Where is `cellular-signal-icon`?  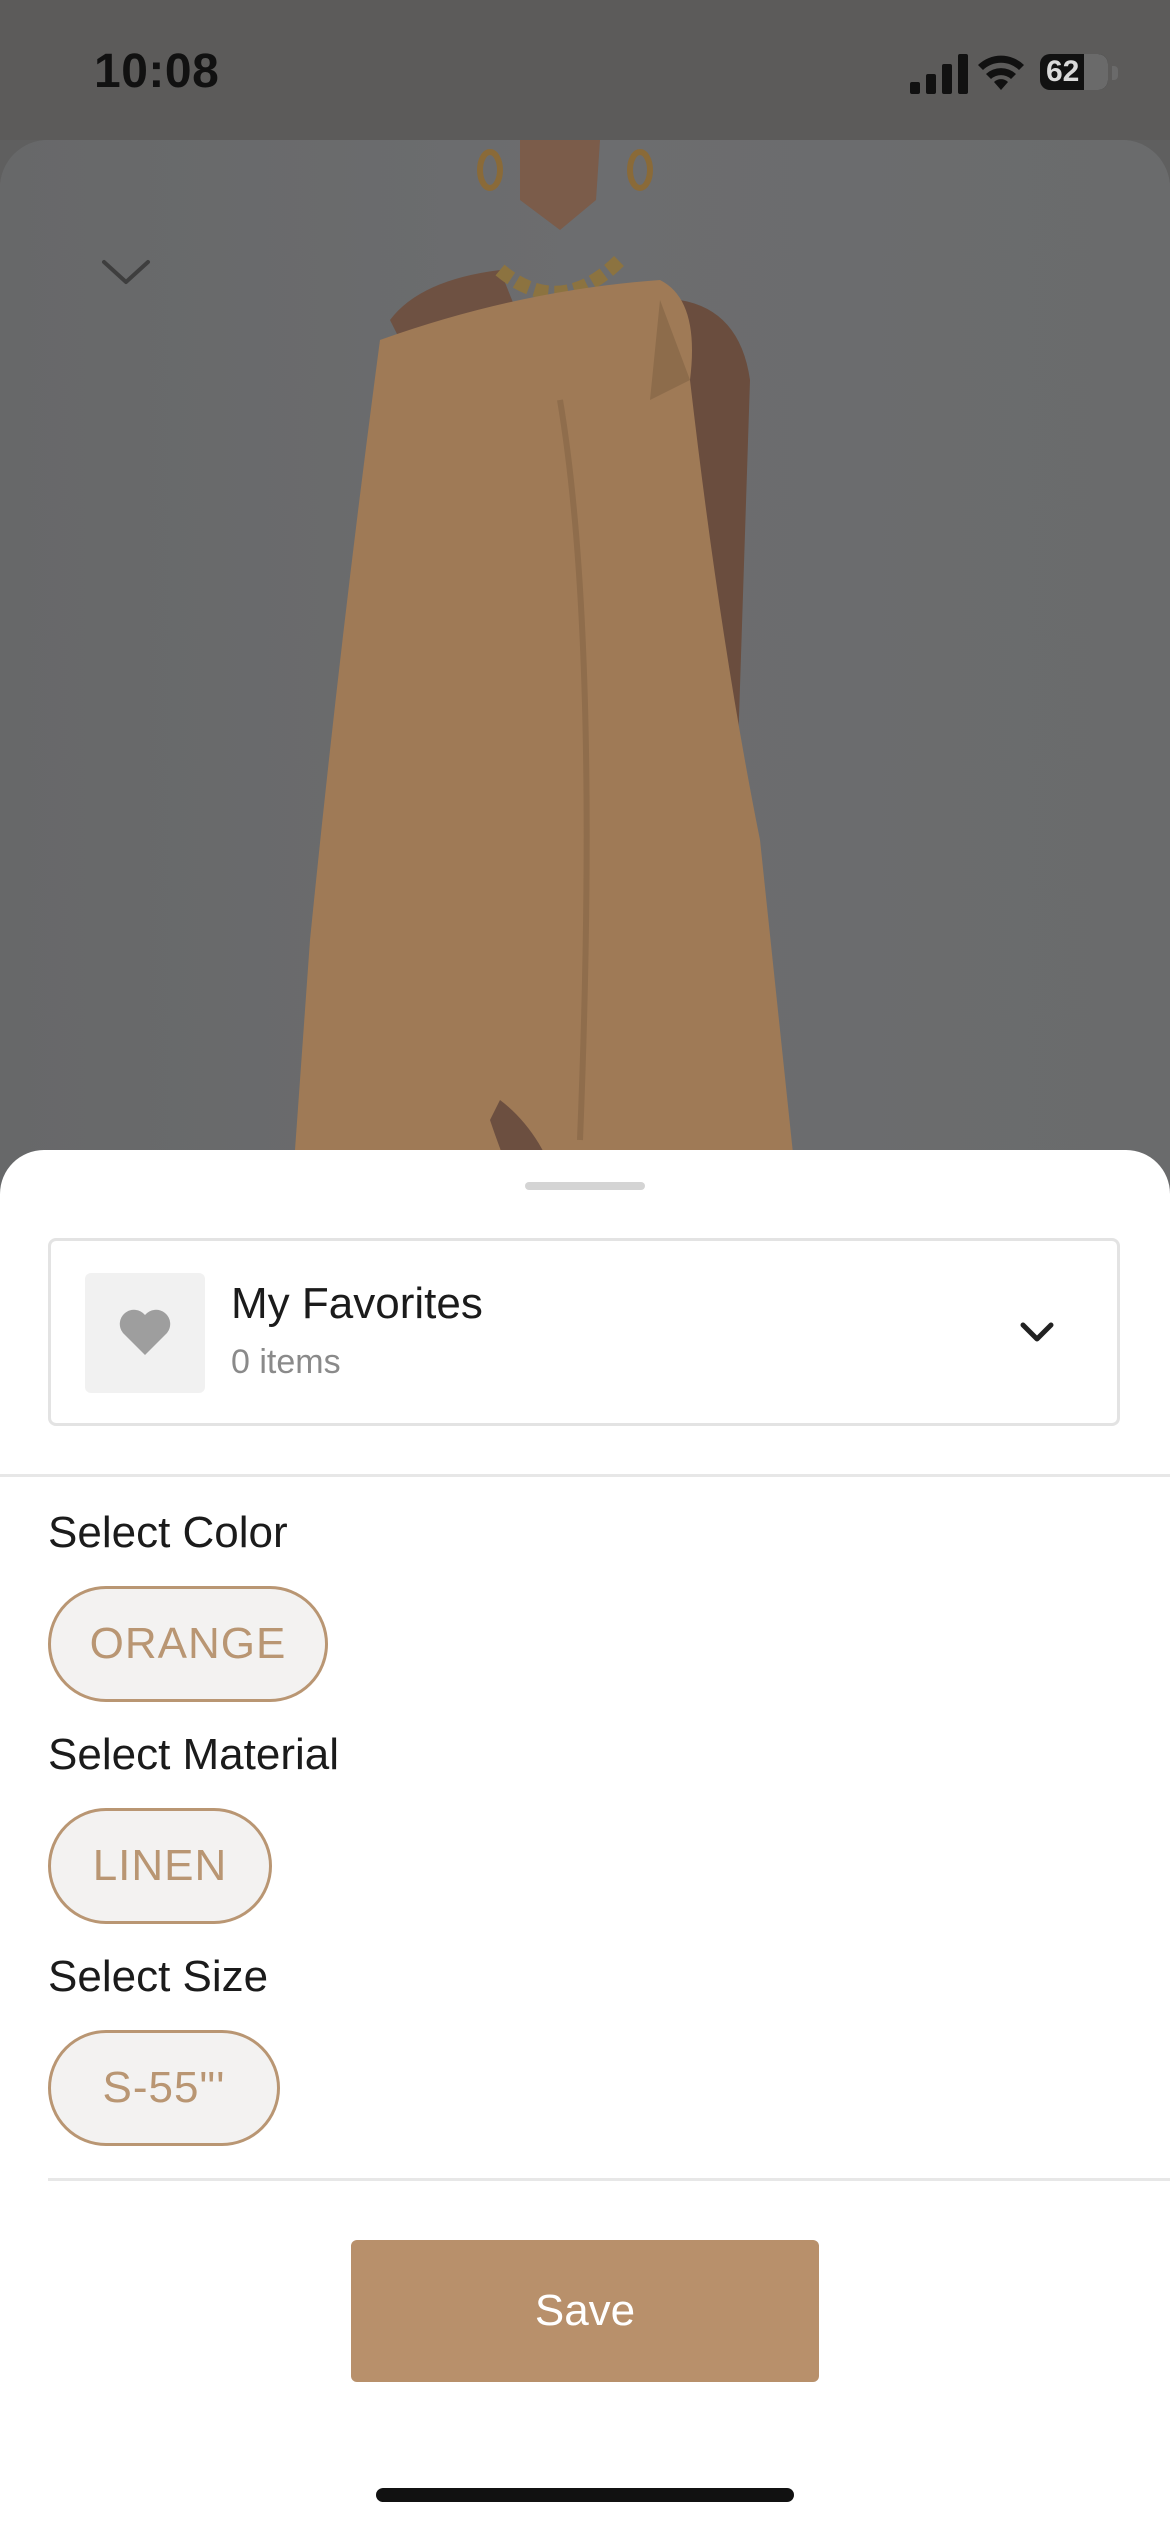 cellular-signal-icon is located at coordinates (939, 74).